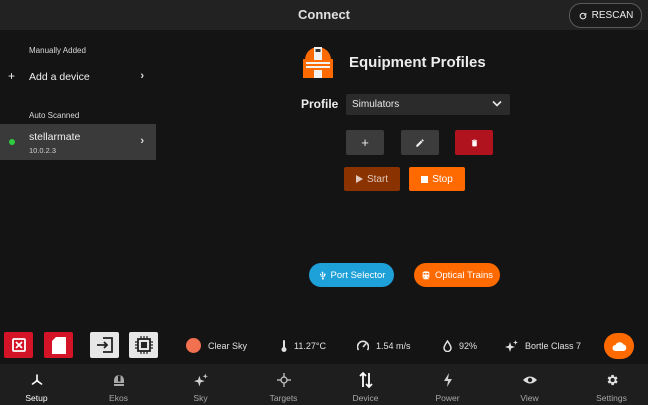 Image resolution: width=648 pixels, height=405 pixels. Describe the element at coordinates (12, 142) in the screenshot. I see `online-status-dot` at that location.